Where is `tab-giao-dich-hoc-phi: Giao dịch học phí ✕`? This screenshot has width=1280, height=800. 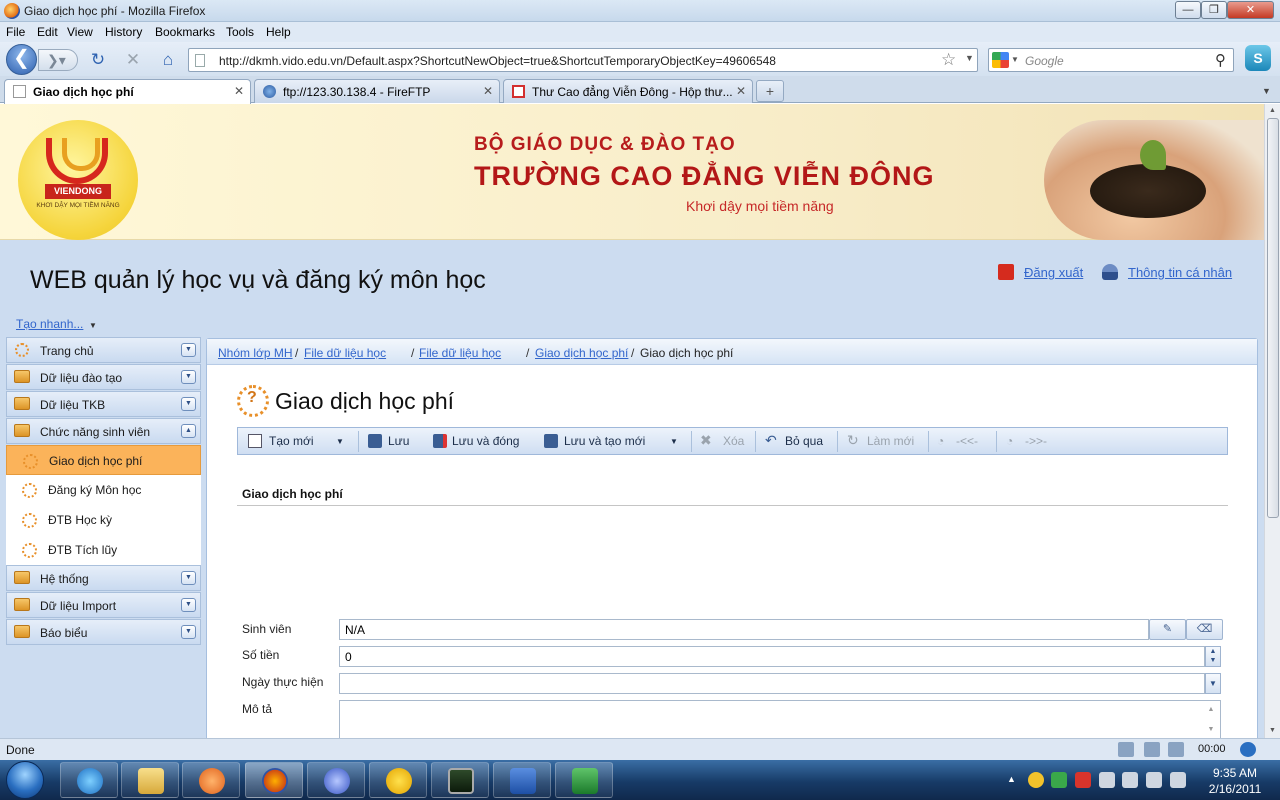 tab-giao-dich-hoc-phi: Giao dịch học phí ✕ is located at coordinates (127, 91).